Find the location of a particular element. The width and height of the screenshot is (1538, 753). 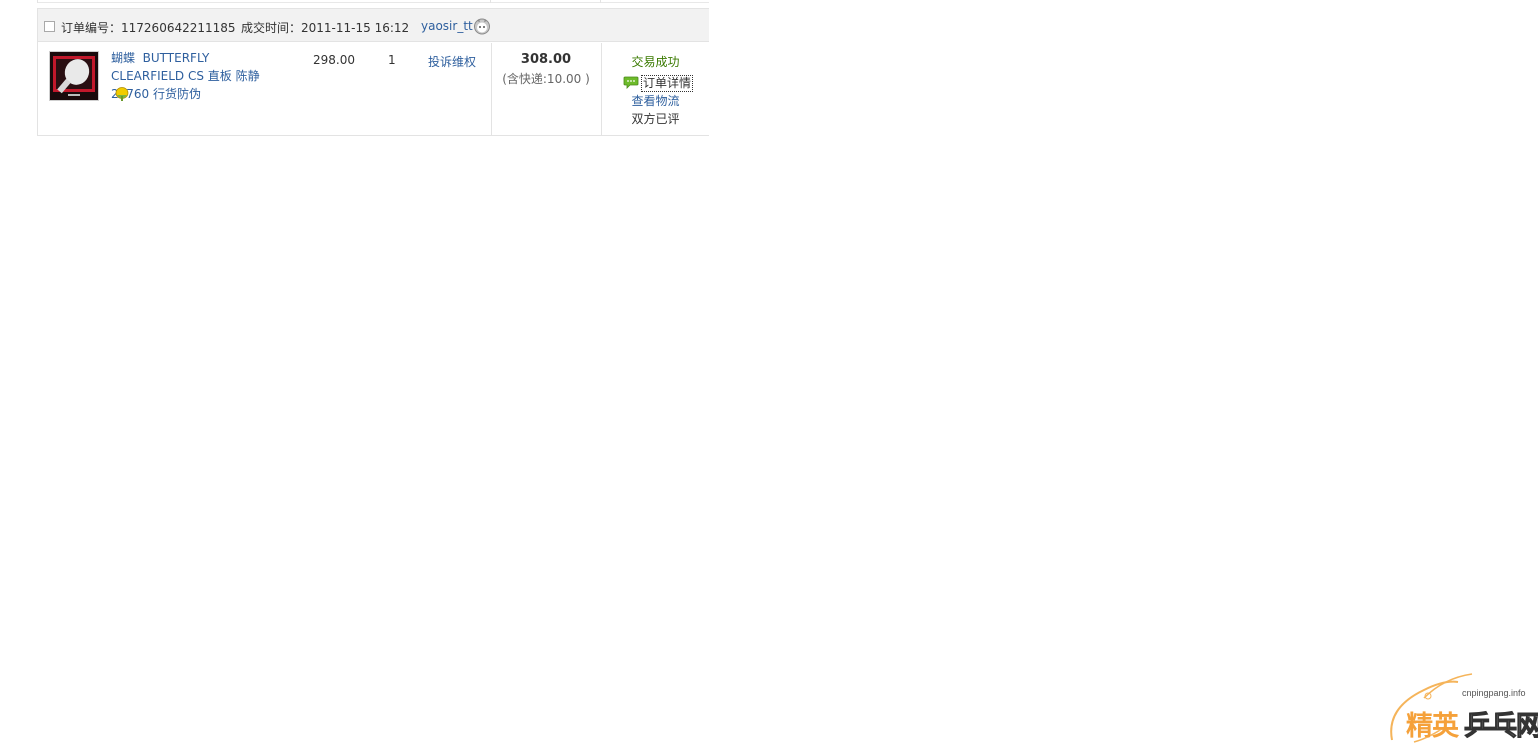

wangwang-contact-icon is located at coordinates (482, 26).